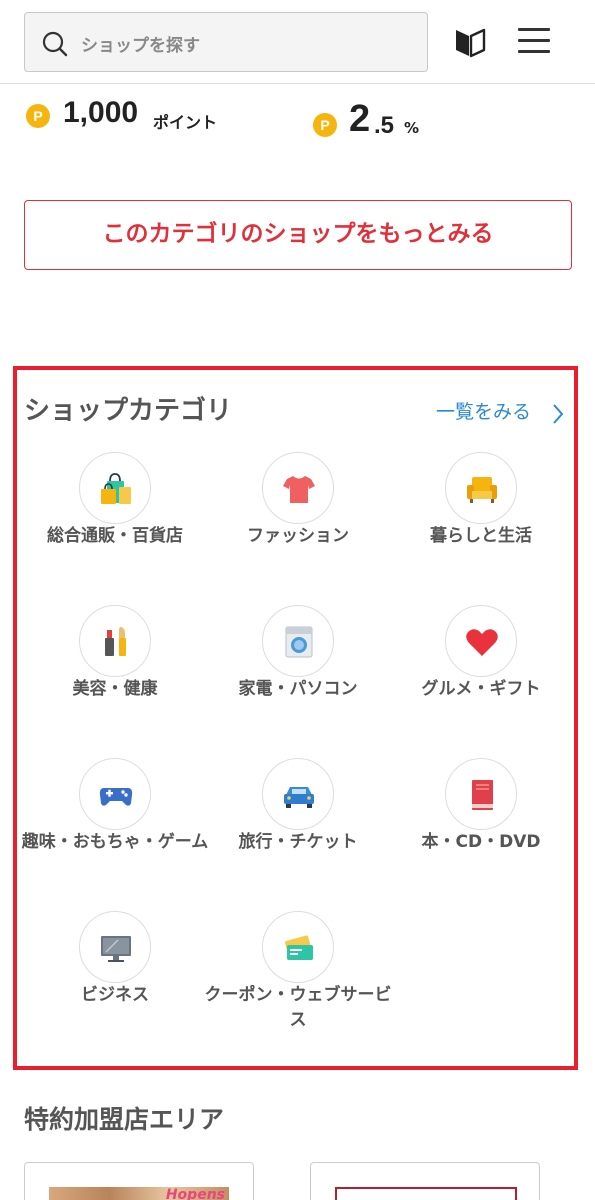 This screenshot has height=1200, width=595. What do you see at coordinates (298, 976) in the screenshot?
I see `category-item-coupon: クーポン・ウェブサービス` at bounding box center [298, 976].